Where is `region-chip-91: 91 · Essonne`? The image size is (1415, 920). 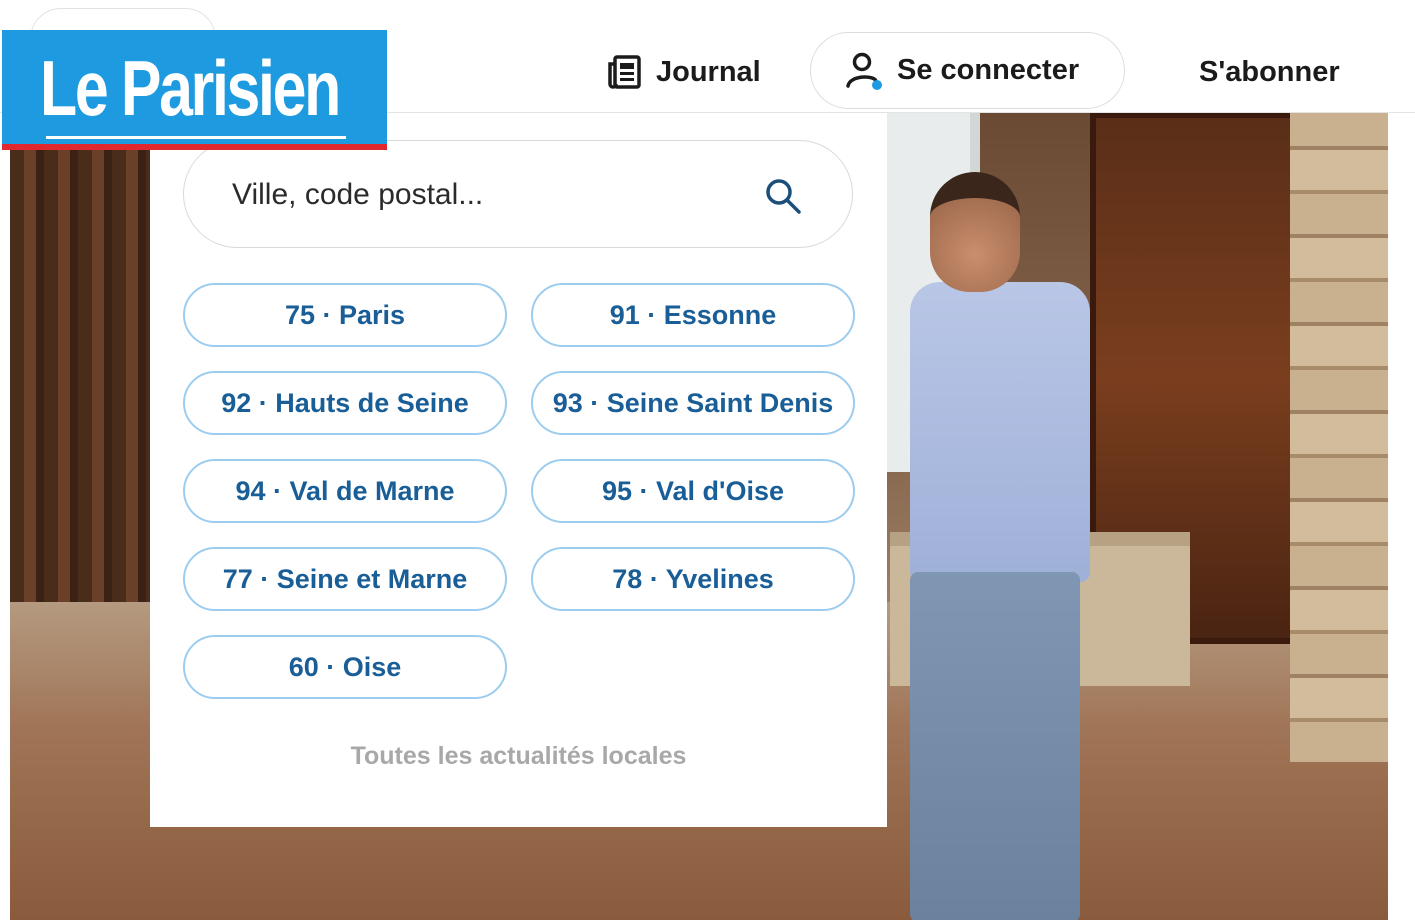 region-chip-91: 91 · Essonne is located at coordinates (693, 315).